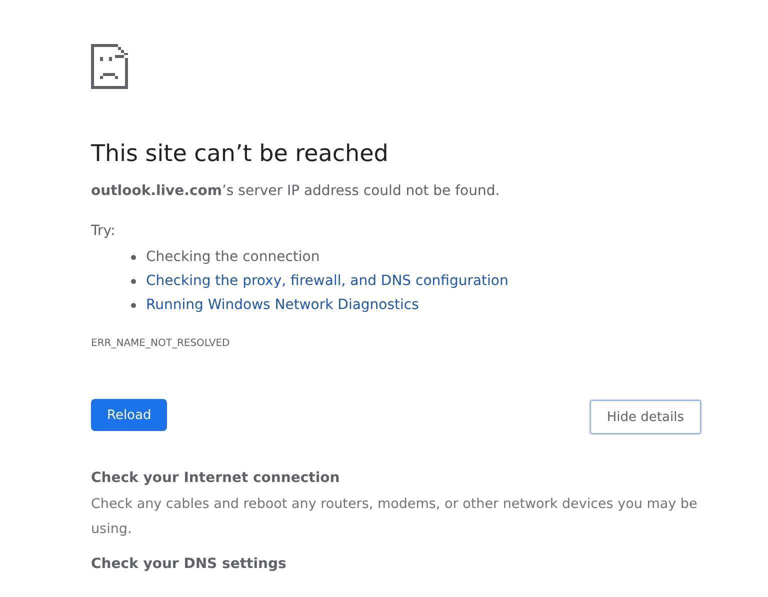  What do you see at coordinates (394, 517) in the screenshot?
I see `details-text: Check any cables and reboot any routers, modems, or other network devices you may be using.` at bounding box center [394, 517].